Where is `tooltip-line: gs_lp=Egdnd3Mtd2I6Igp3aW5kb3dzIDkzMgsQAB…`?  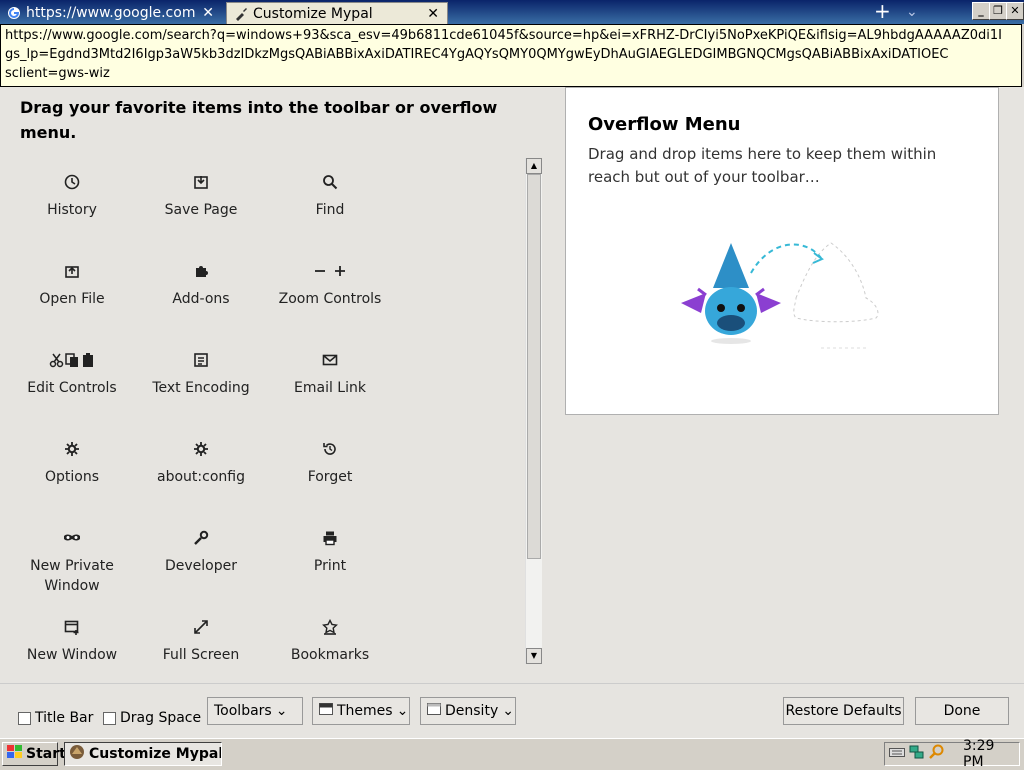 tooltip-line: gs_lp=Egdnd3Mtd2I6Igp3aW5kb3dzIDkzMgsQAB… is located at coordinates (477, 54).